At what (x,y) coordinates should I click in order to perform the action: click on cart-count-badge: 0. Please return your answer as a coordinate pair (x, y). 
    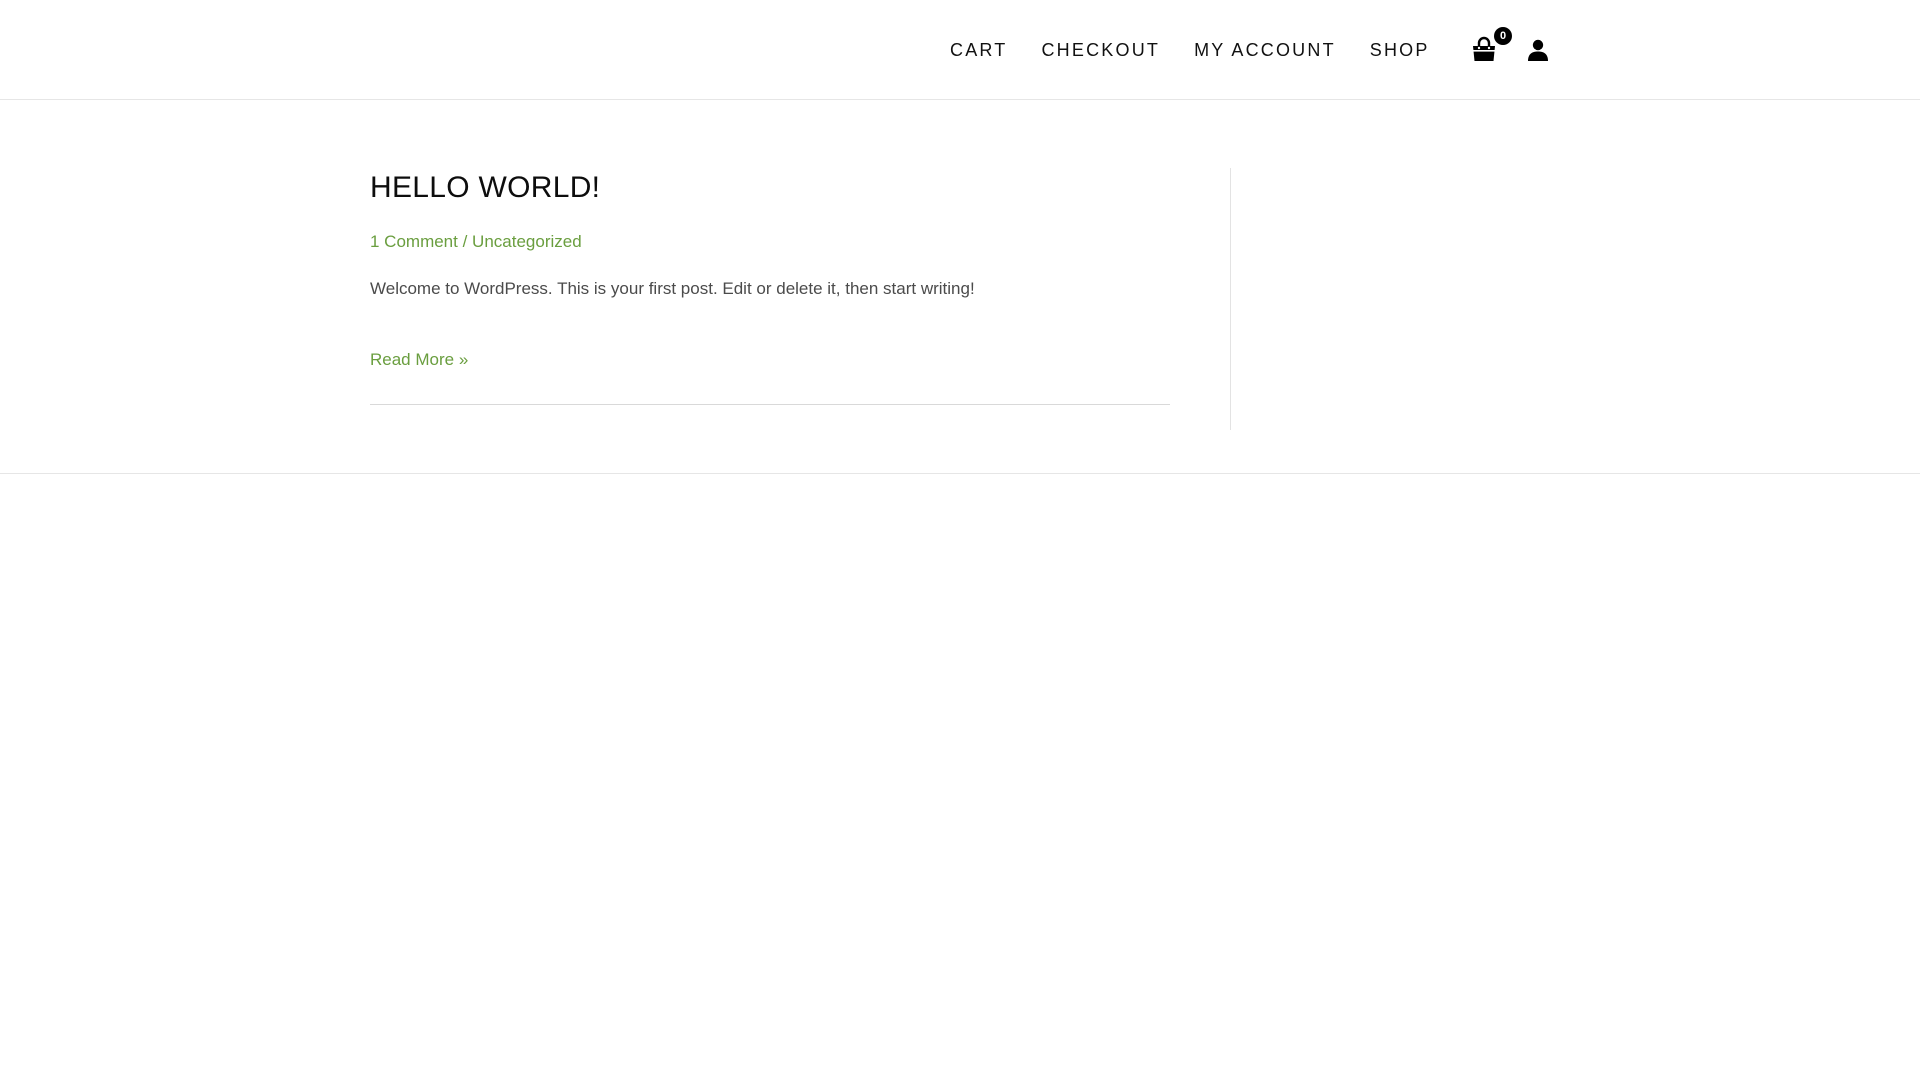
    Looking at the image, I should click on (1503, 36).